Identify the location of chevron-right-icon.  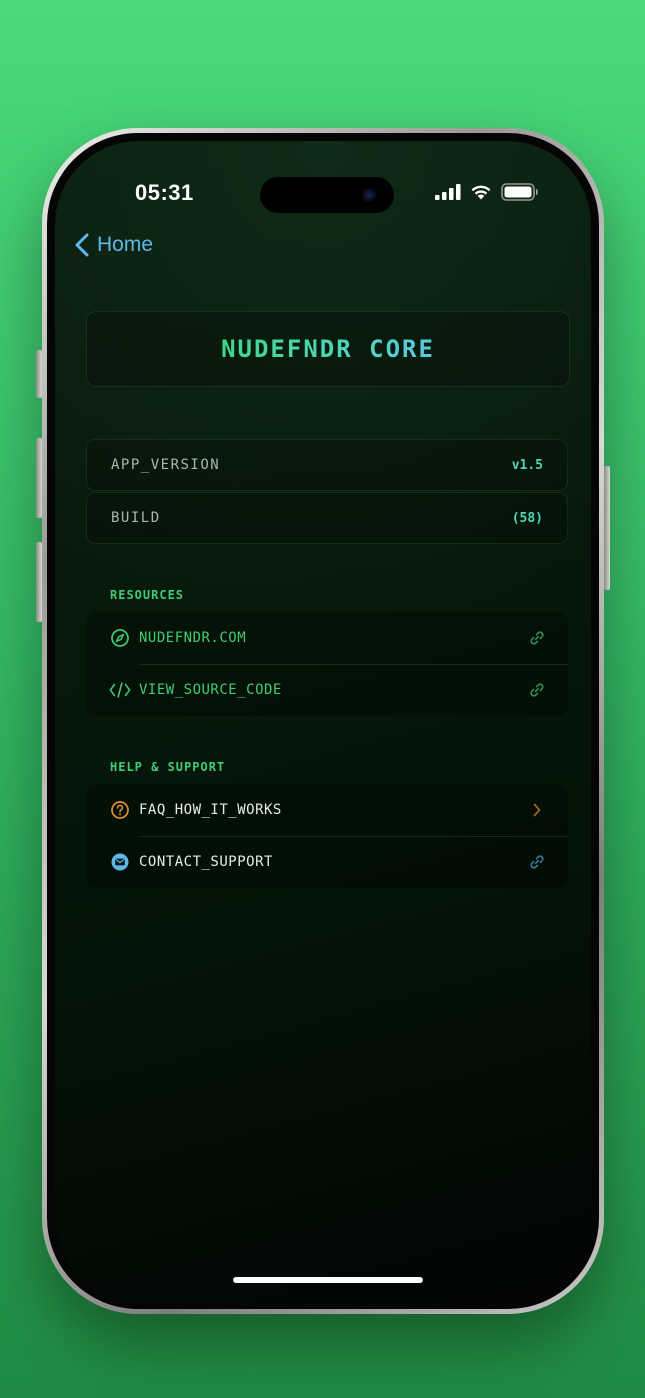
(537, 810).